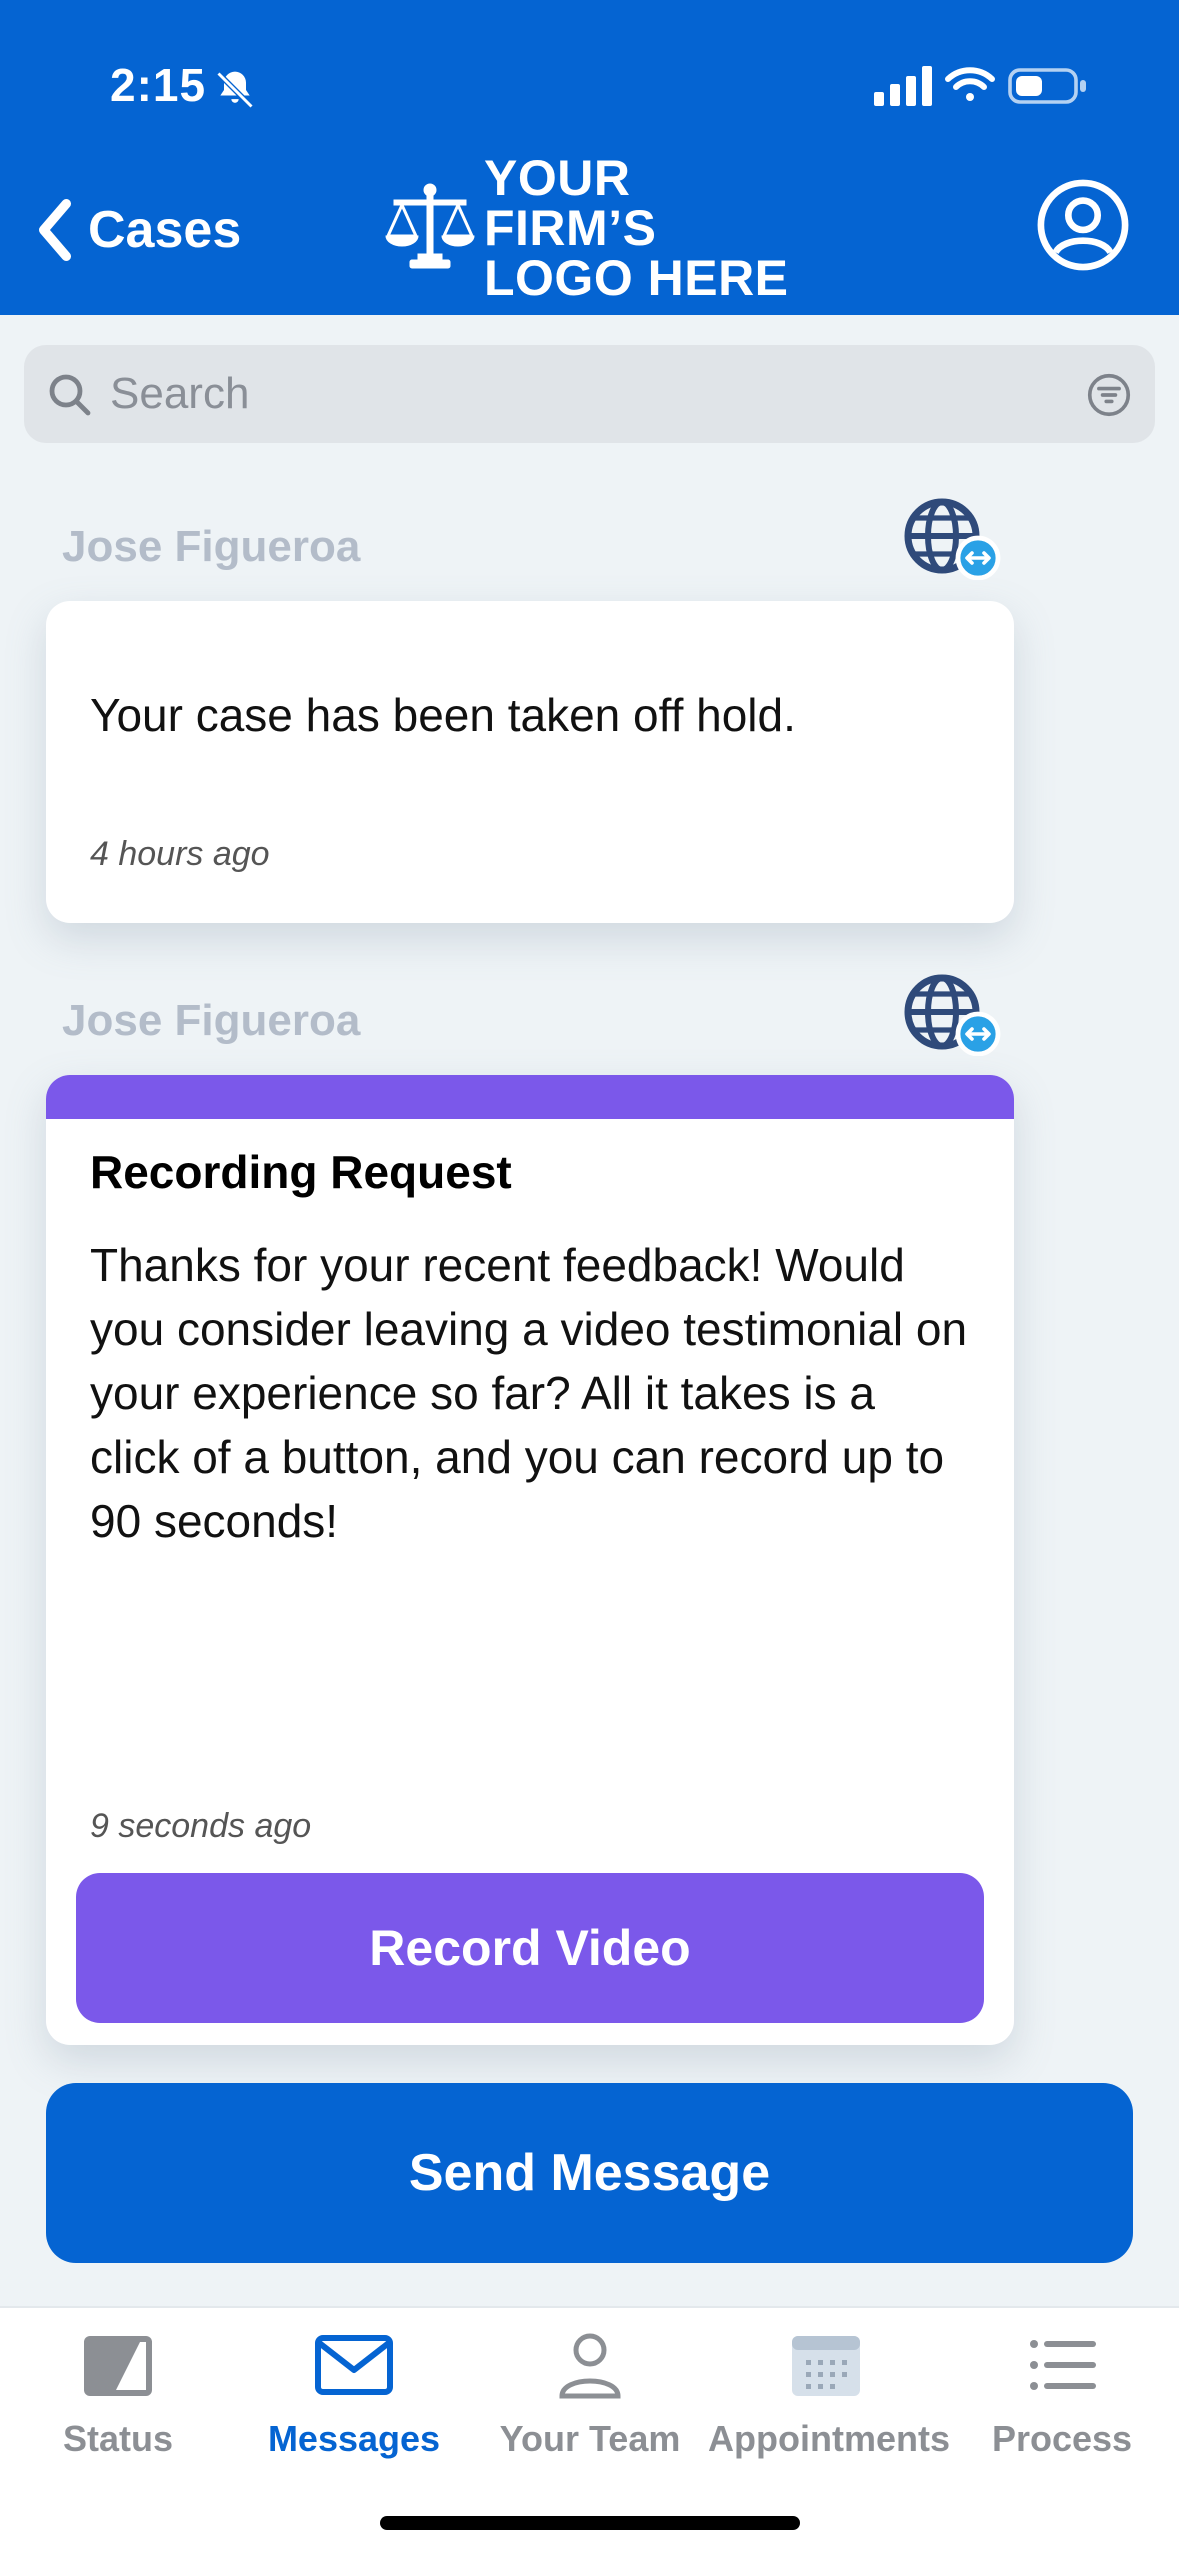 The height and width of the screenshot is (2556, 1179). I want to click on record-video-button: Record Video, so click(530, 1948).